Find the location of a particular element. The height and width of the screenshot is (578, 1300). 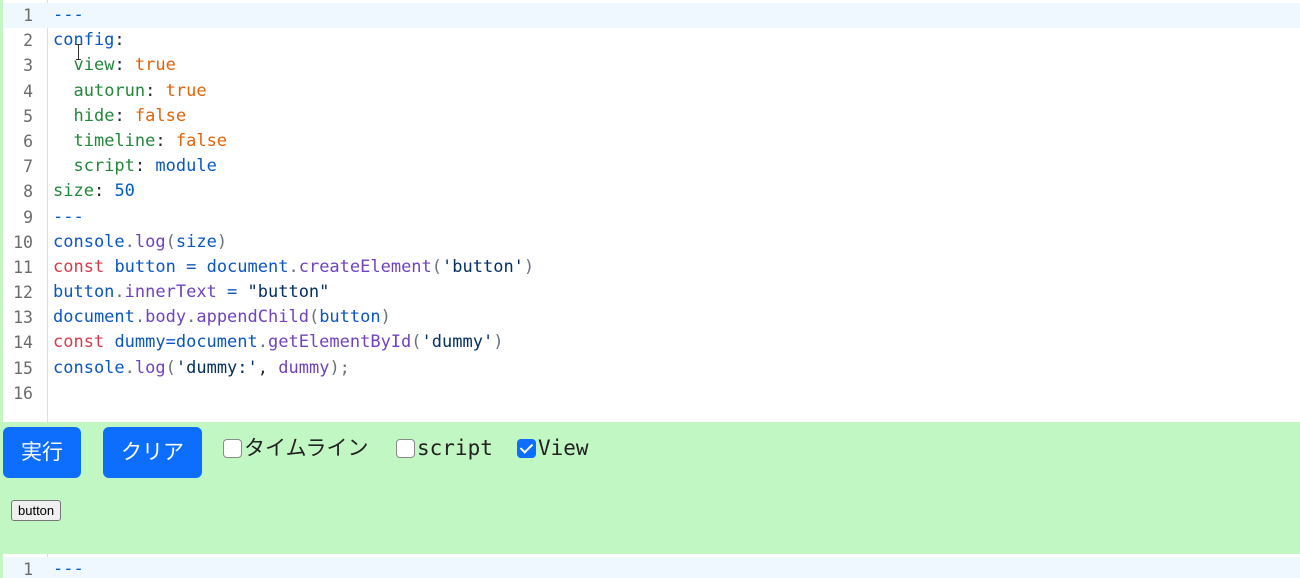

code-token: body is located at coordinates (166, 317).